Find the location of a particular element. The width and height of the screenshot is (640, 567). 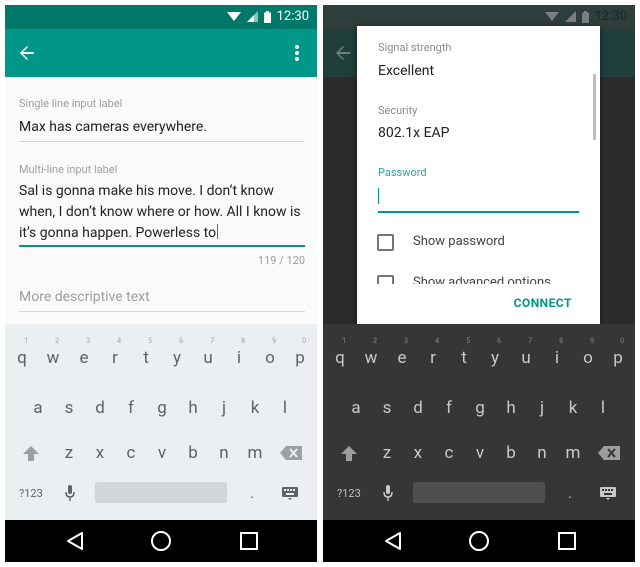

back-button is located at coordinates (27, 53).